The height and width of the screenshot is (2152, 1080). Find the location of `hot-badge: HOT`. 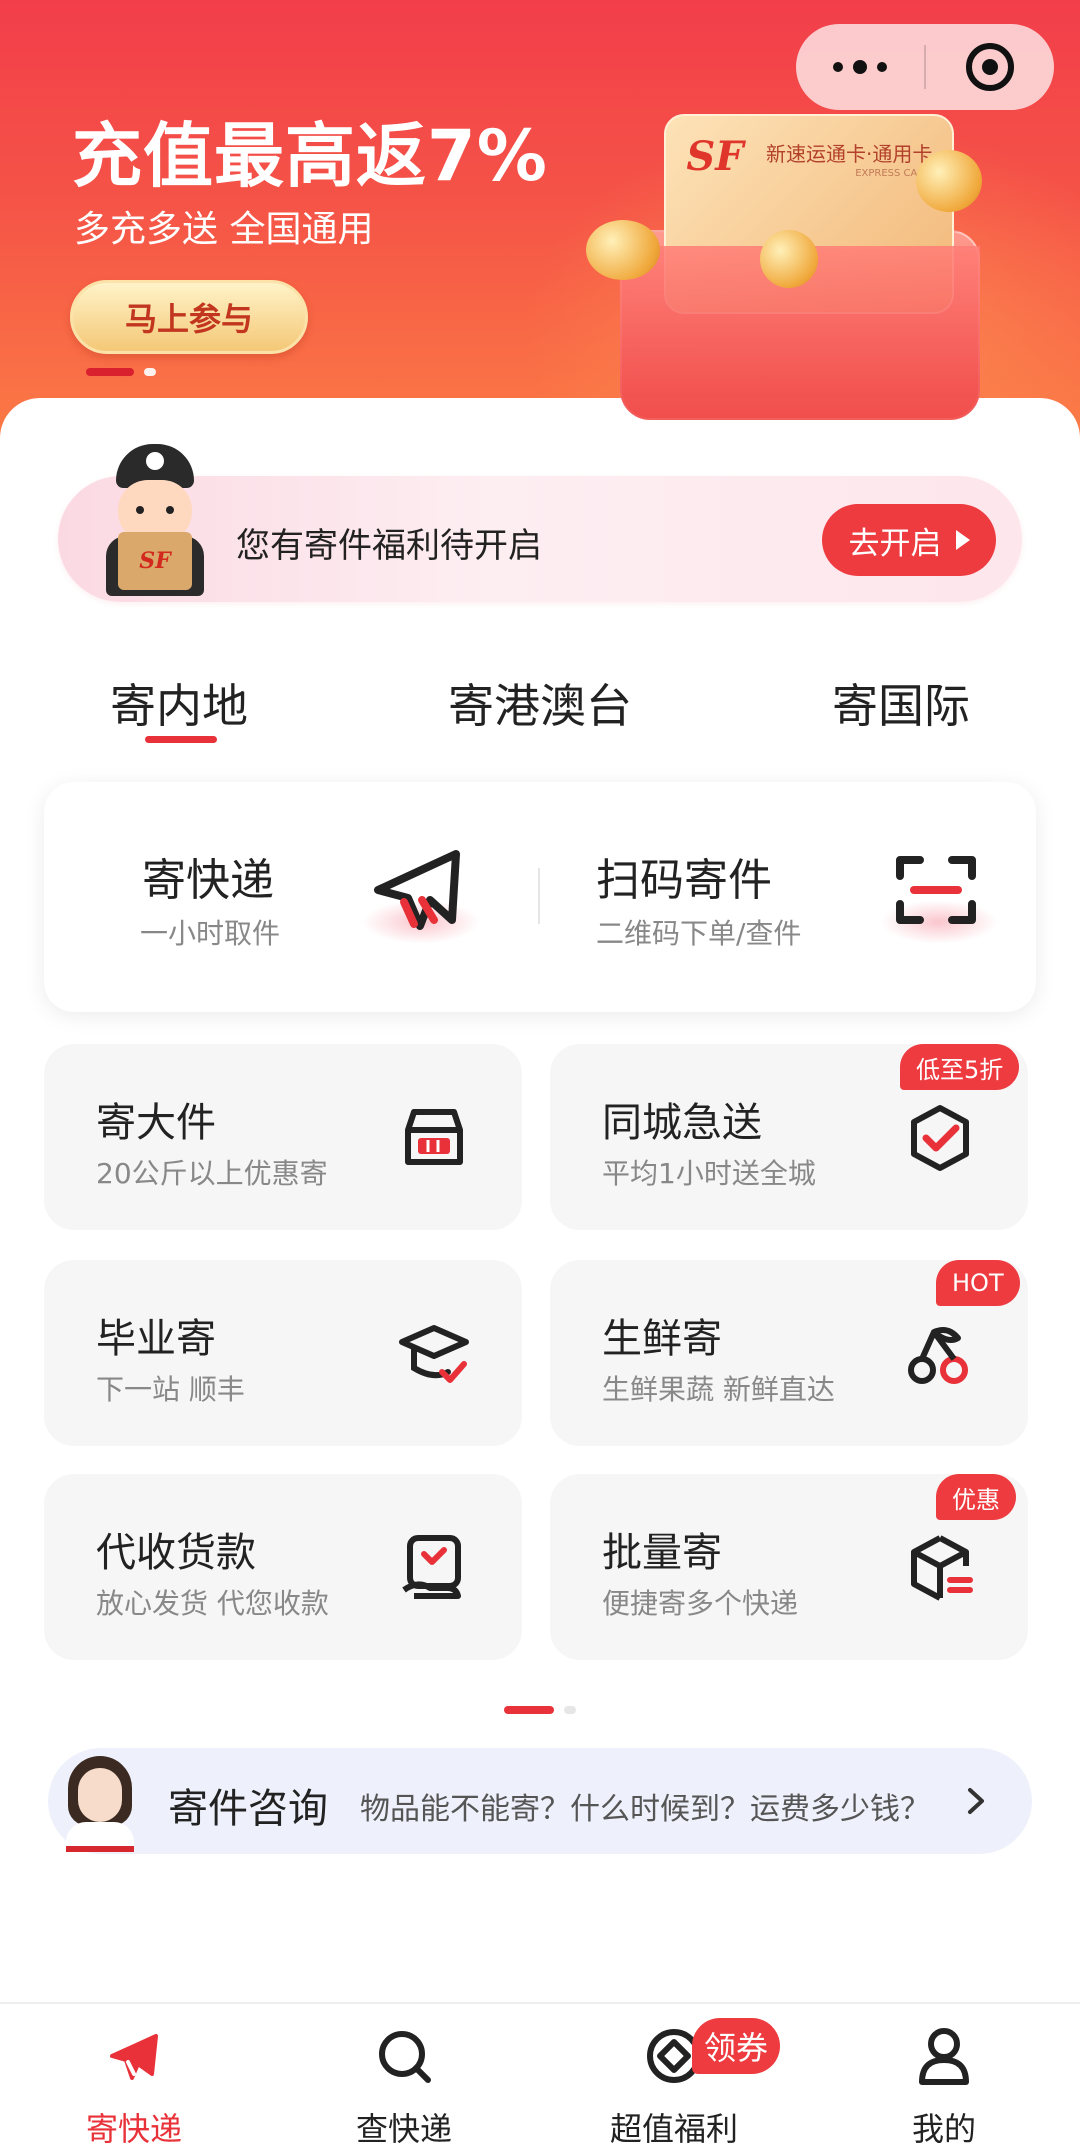

hot-badge: HOT is located at coordinates (978, 1283).